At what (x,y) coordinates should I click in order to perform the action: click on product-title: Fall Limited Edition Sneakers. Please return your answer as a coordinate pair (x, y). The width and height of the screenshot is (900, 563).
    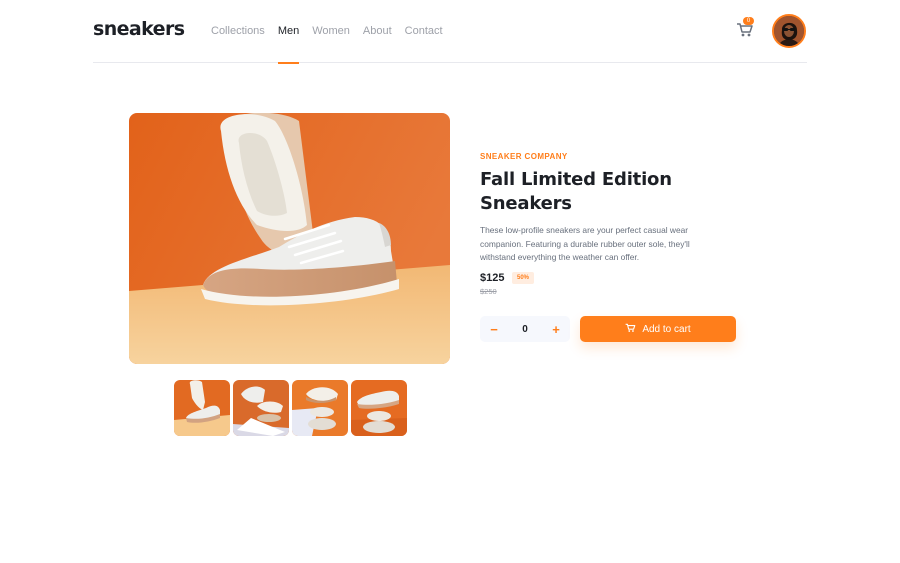
    Looking at the image, I should click on (576, 191).